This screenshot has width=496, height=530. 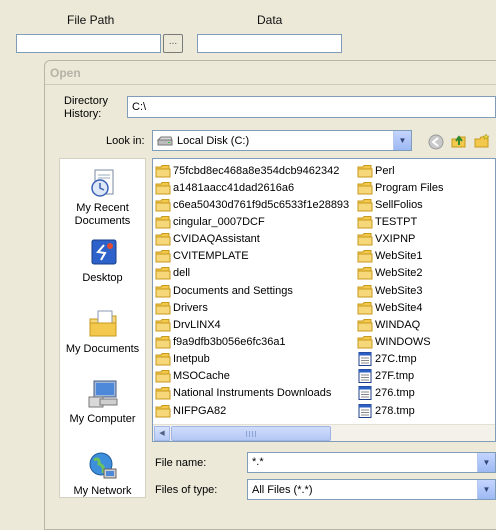 I want to click on folder-item: SellFolios, so click(x=390, y=204).